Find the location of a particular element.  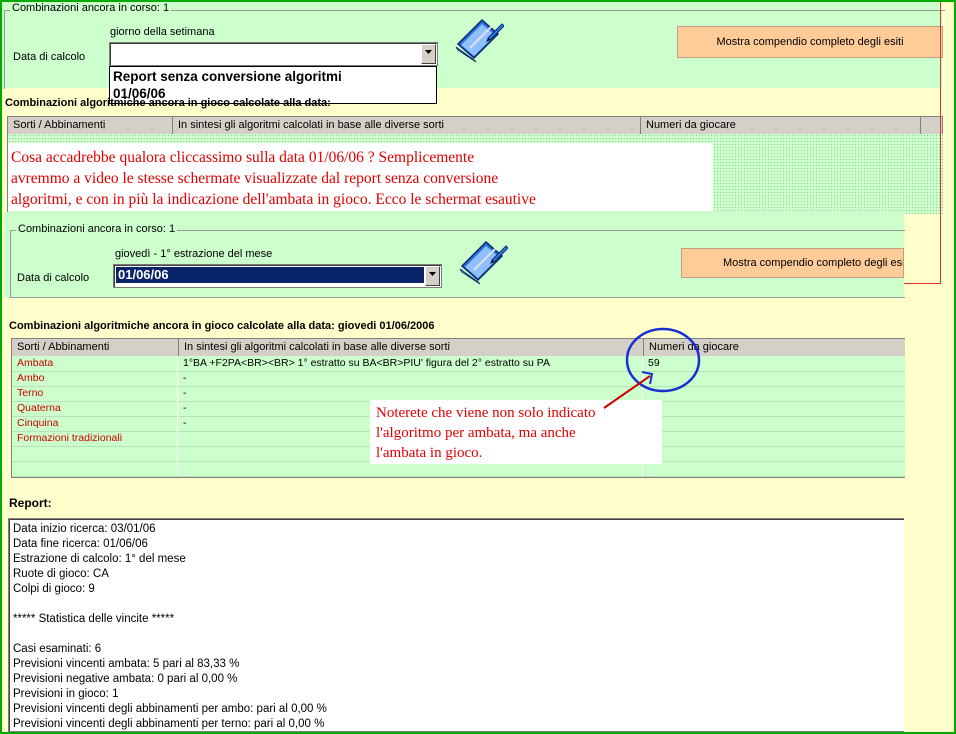

report-line: Data inizio ricerca: 03/01/06 is located at coordinates (84, 529).